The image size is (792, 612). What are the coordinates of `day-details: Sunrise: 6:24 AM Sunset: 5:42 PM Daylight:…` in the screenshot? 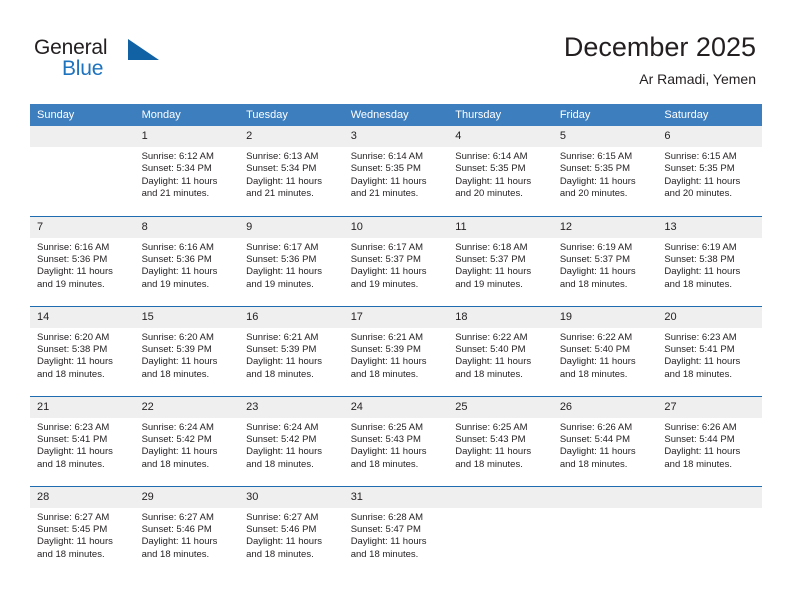 It's located at (187, 445).